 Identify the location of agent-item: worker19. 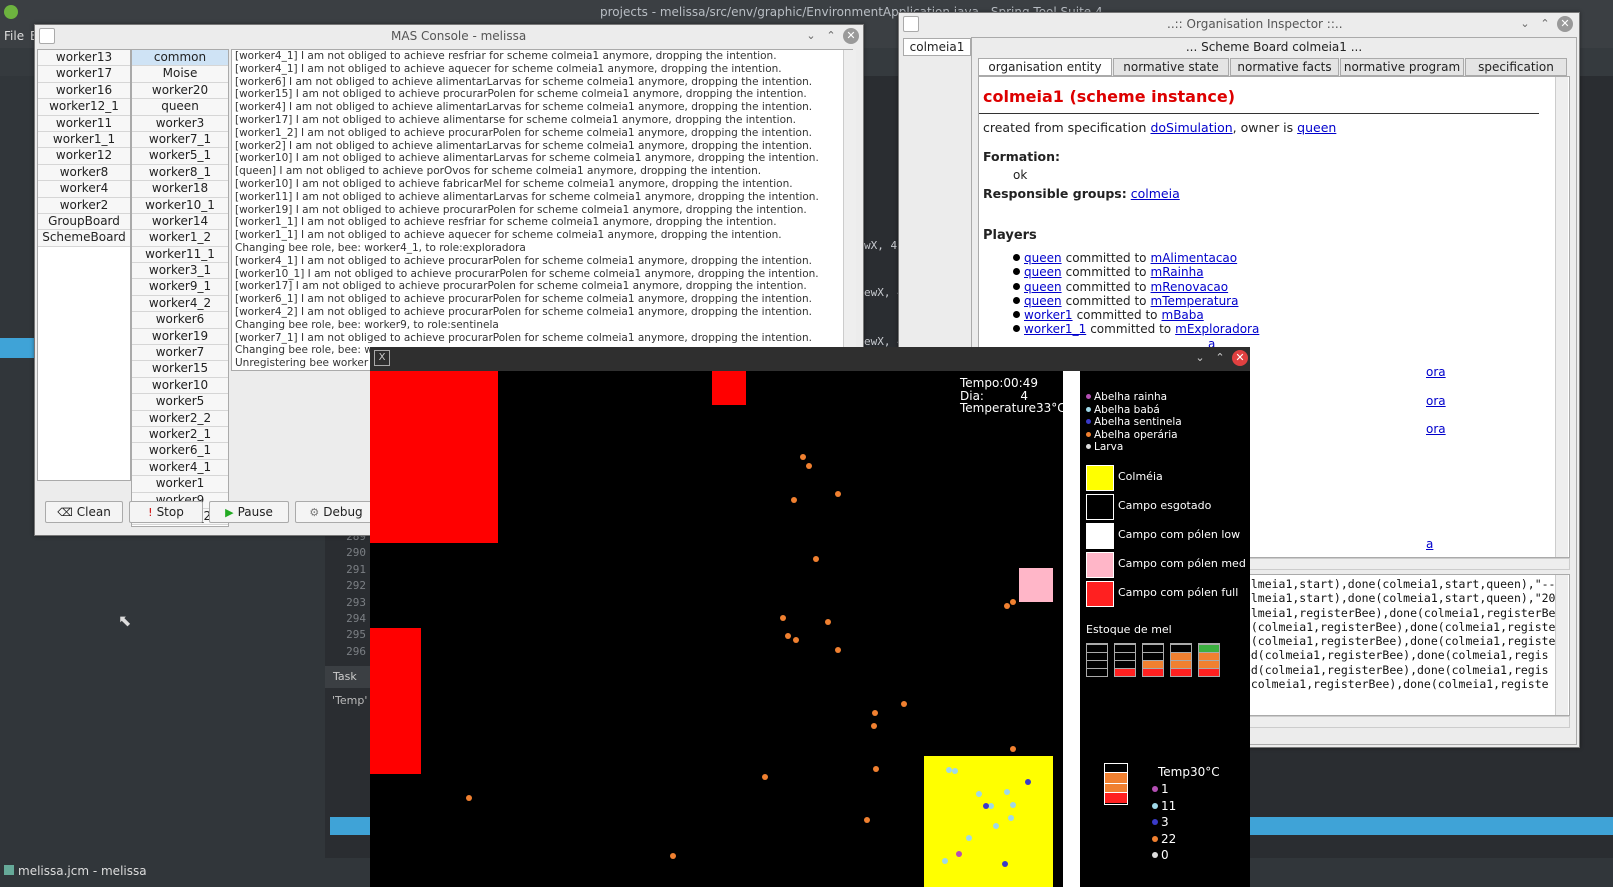
(180, 337).